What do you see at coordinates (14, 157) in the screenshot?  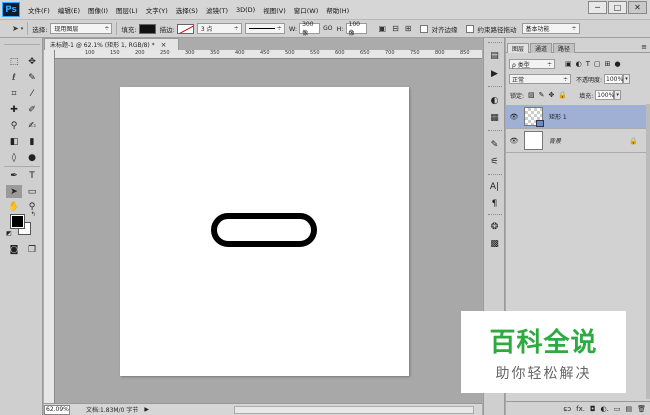 I see `blur-tool-icon: ◊` at bounding box center [14, 157].